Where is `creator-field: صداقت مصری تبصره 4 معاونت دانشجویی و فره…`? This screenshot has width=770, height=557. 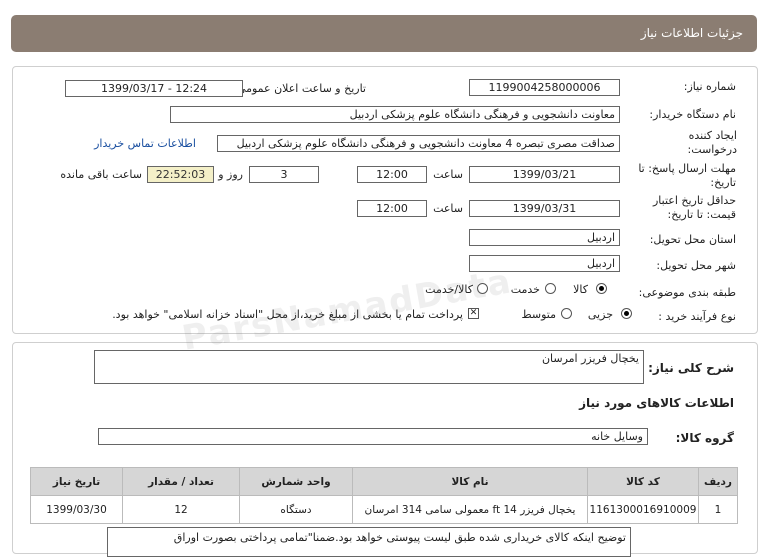 creator-field: صداقت مصری تبصره 4 معاونت دانشجویی و فره… is located at coordinates (418, 143).